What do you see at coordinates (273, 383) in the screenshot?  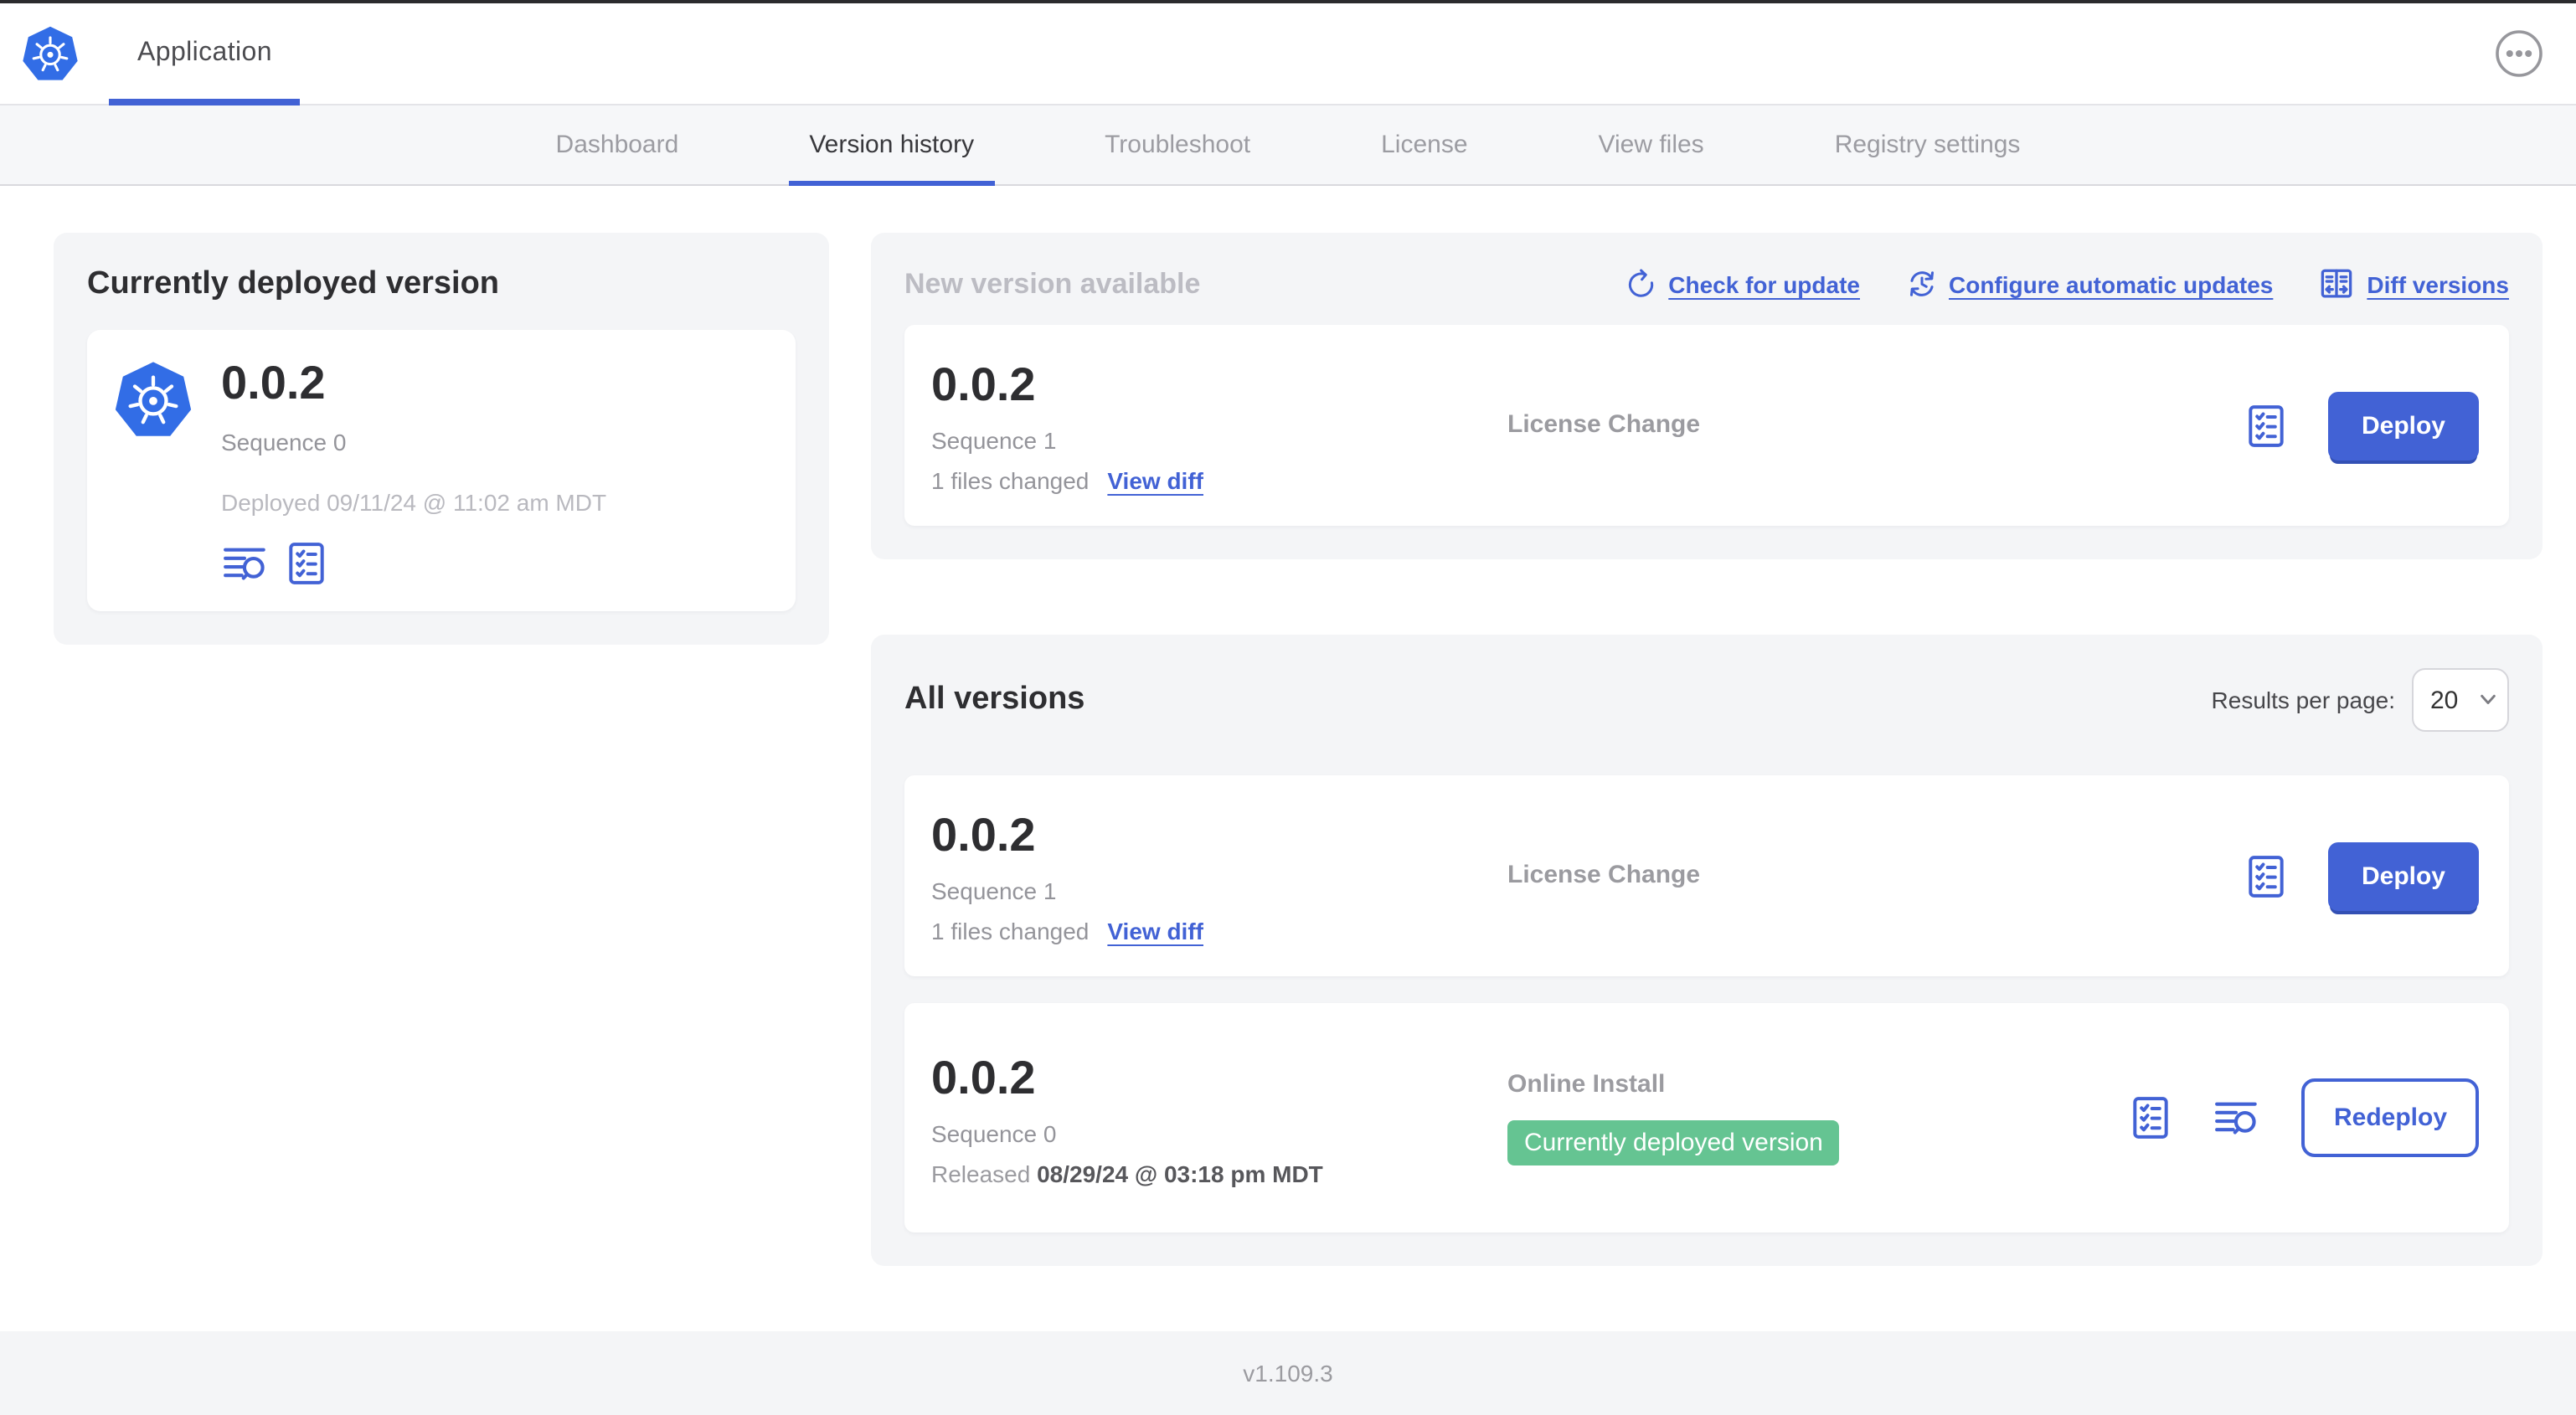 I see `deployed-version-number: 0.0.2` at bounding box center [273, 383].